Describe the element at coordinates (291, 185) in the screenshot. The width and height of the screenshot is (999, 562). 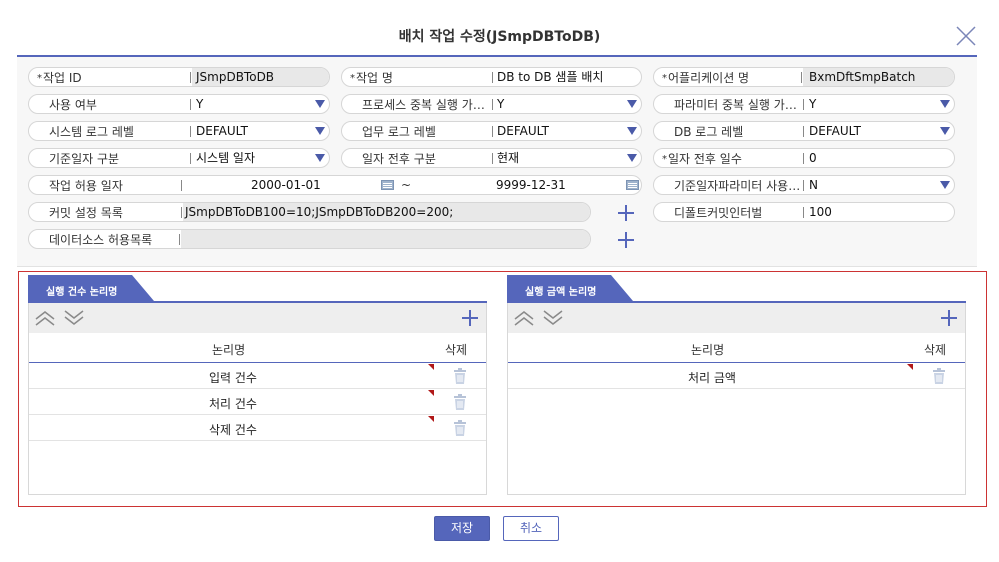
I see `date-from-value: 2000-01-01` at that location.